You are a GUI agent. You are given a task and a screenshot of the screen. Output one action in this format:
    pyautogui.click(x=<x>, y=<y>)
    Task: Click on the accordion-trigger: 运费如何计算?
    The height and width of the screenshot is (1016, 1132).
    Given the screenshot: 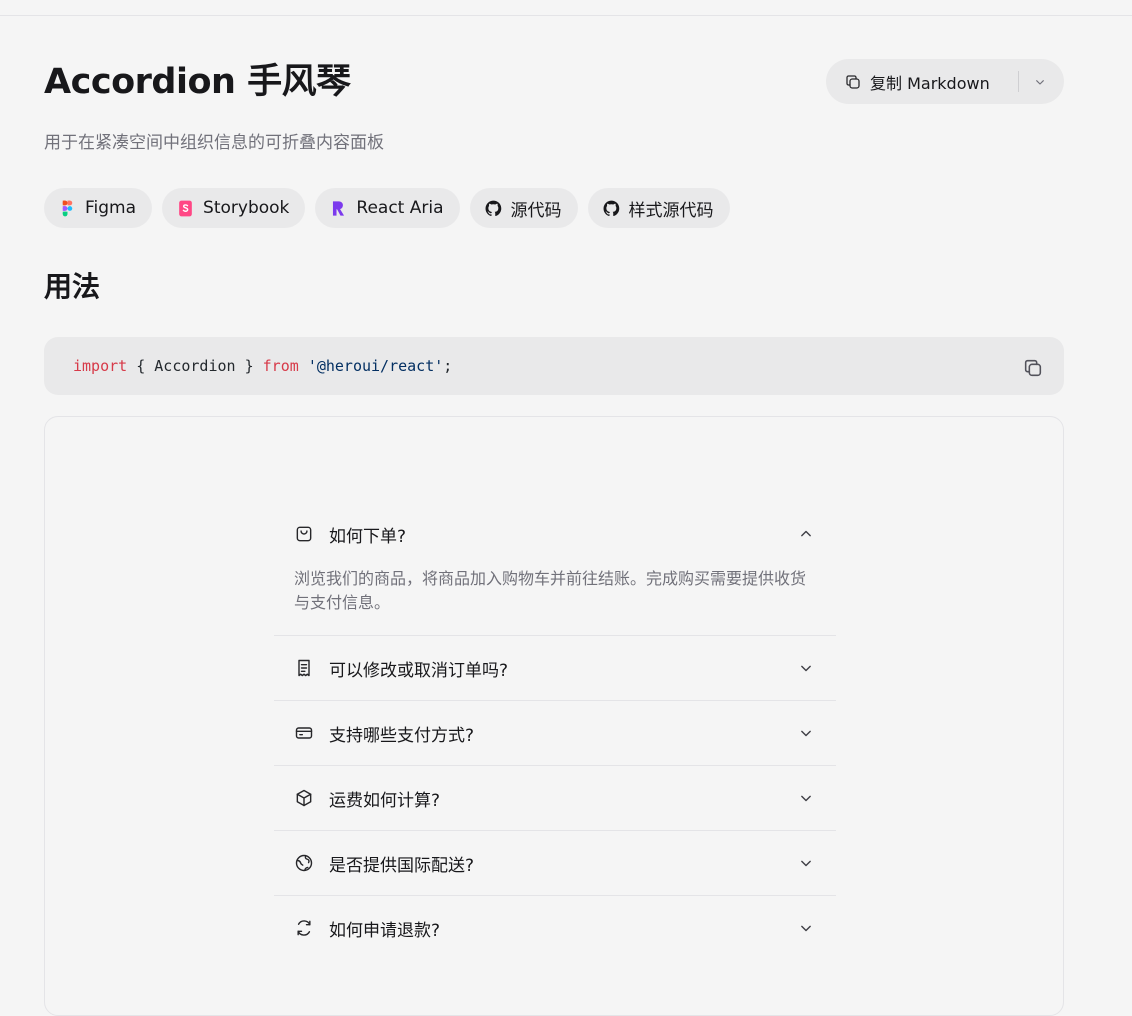 What is the action you would take?
    pyautogui.click(x=555, y=798)
    